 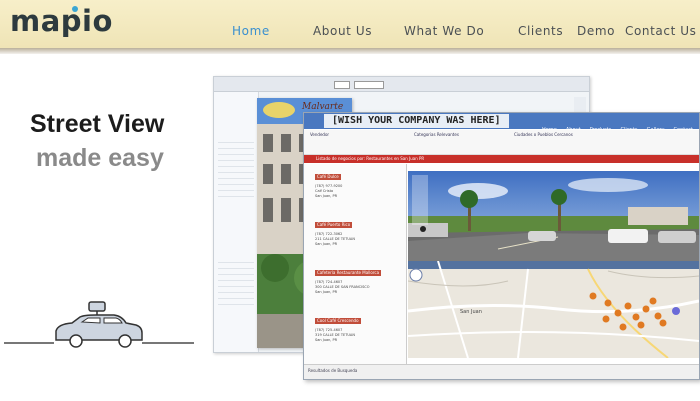 What do you see at coordinates (324, 191) in the screenshot?
I see `listing-street: Calf Cristo` at bounding box center [324, 191].